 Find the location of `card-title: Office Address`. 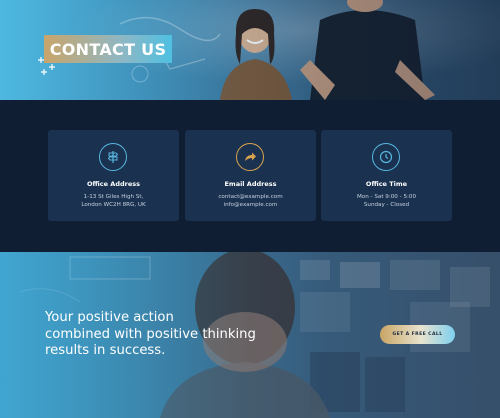

card-title: Office Address is located at coordinates (113, 184).